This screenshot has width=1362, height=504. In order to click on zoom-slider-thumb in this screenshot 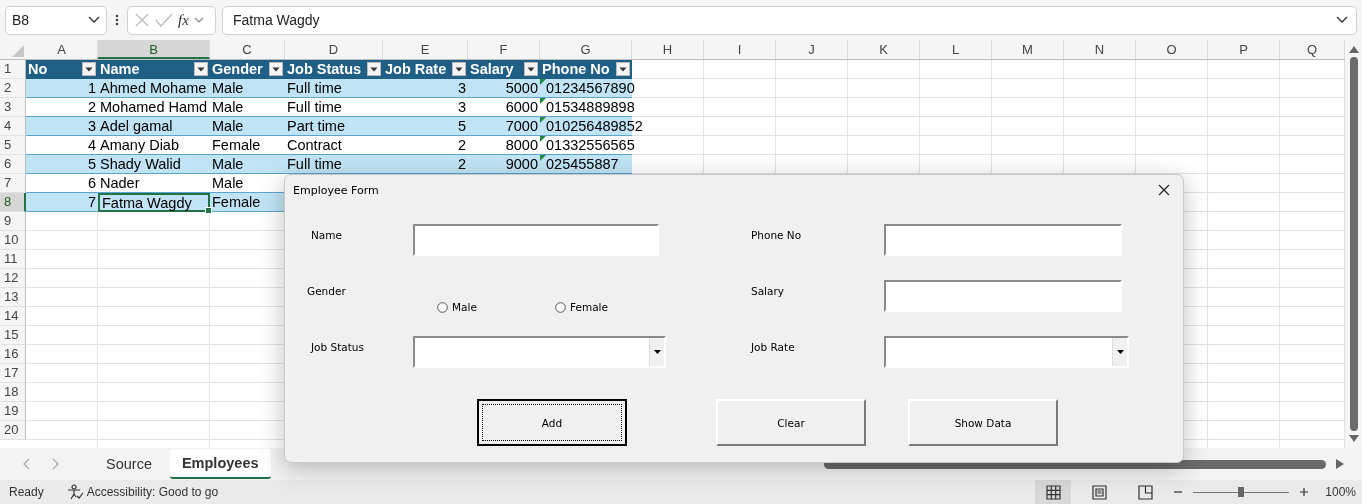, I will do `click(1241, 492)`.